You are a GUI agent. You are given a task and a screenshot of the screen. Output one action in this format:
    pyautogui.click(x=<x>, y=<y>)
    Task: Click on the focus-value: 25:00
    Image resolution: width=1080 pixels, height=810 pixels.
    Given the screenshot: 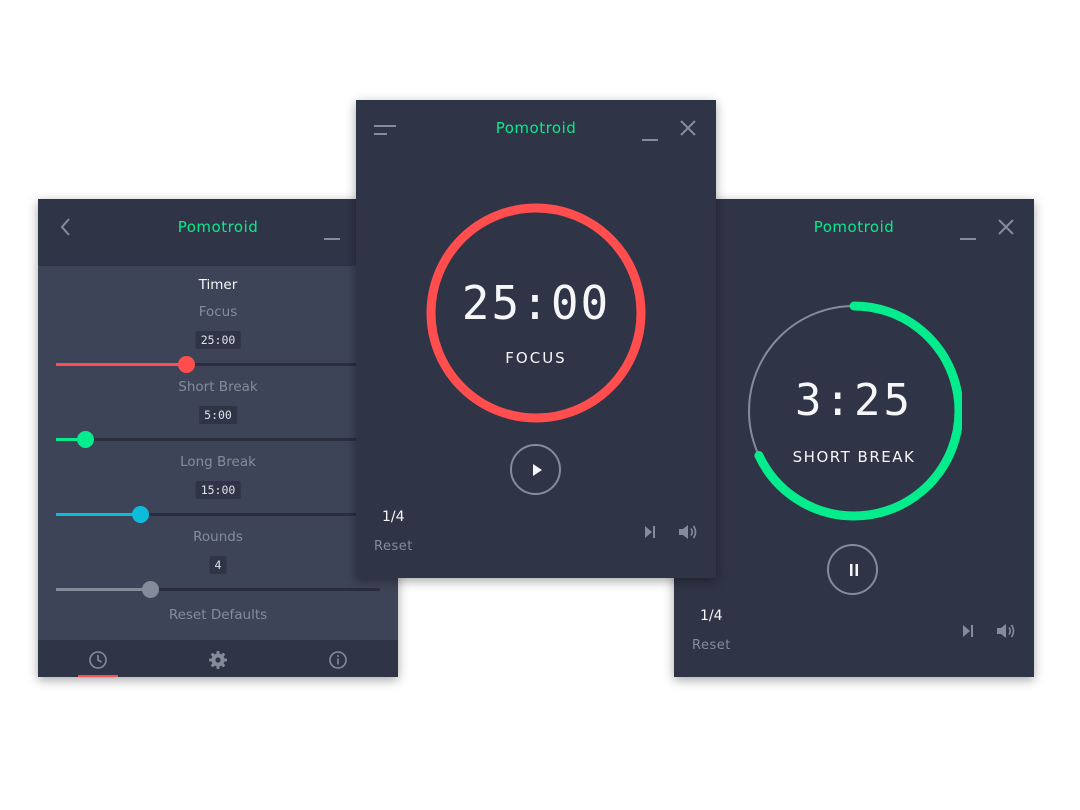 What is the action you would take?
    pyautogui.click(x=218, y=340)
    